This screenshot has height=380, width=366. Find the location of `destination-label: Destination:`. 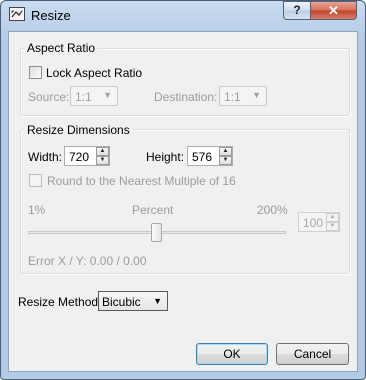

destination-label: Destination: is located at coordinates (186, 97).